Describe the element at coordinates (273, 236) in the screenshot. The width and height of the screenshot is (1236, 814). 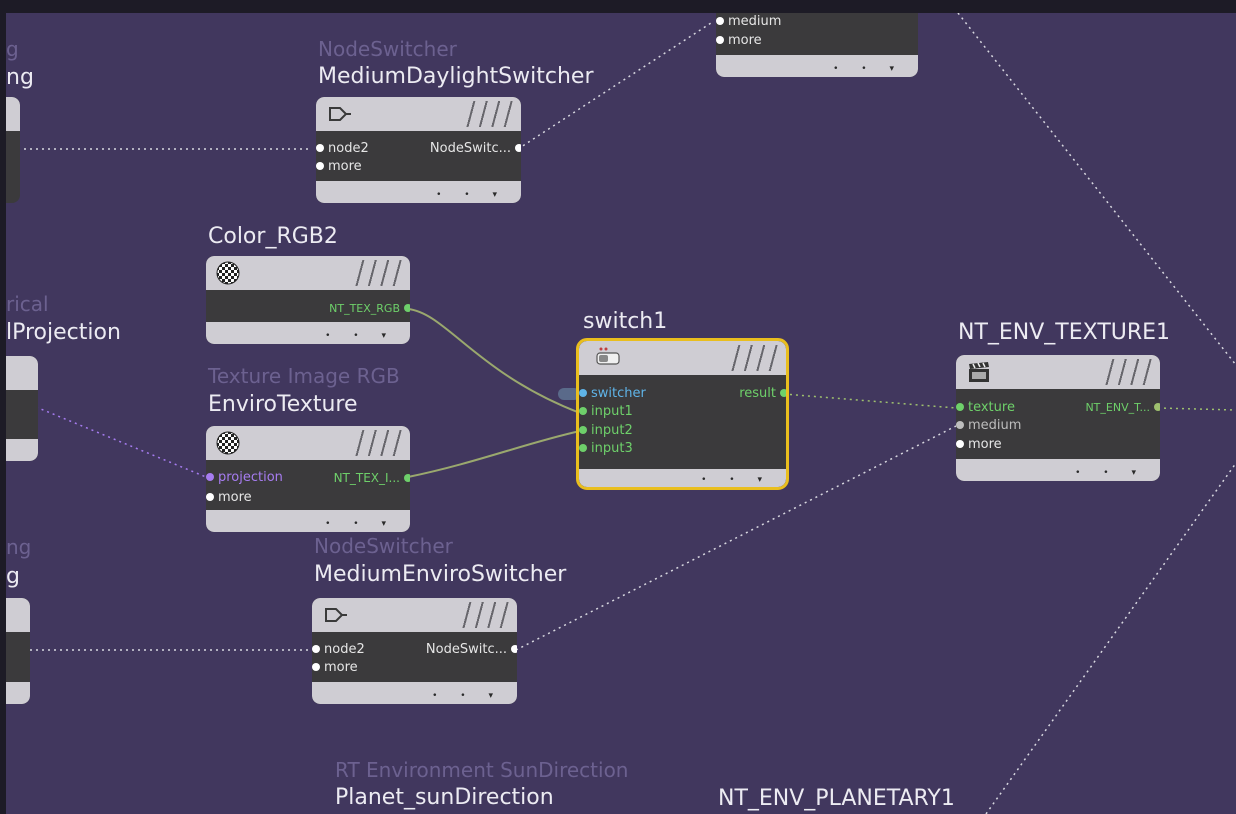
I see `color-rgb2-name: Color_RGB2` at that location.